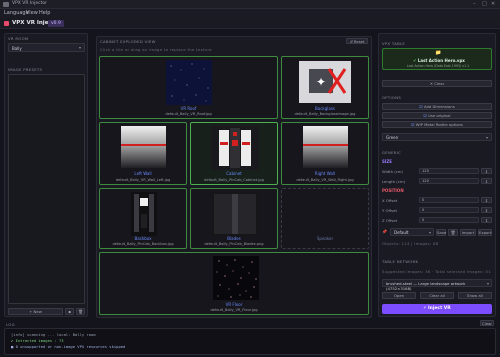 The width and height of the screenshot is (500, 357). What do you see at coordinates (143, 244) in the screenshot?
I see `tile-file: default_Bally_PinCab_Backbox.jpg` at bounding box center [143, 244].